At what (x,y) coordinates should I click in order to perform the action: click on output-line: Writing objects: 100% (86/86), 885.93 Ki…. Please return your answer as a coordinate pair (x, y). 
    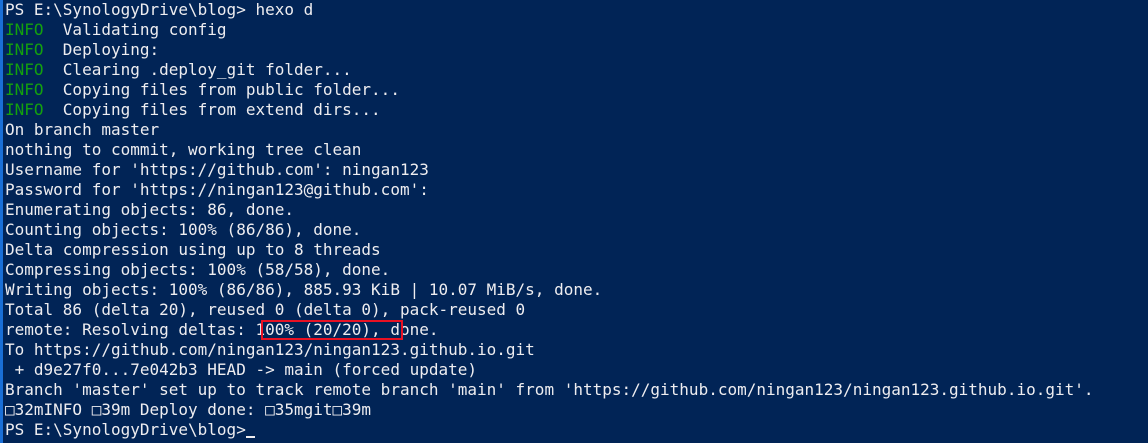
    Looking at the image, I should click on (304, 289).